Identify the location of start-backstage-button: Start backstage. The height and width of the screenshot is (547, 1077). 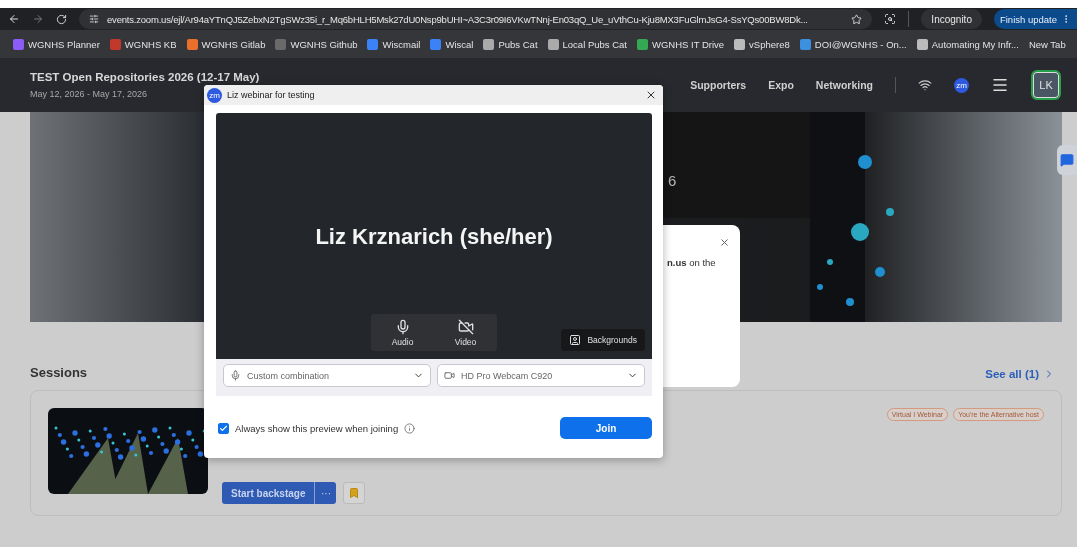
(268, 493).